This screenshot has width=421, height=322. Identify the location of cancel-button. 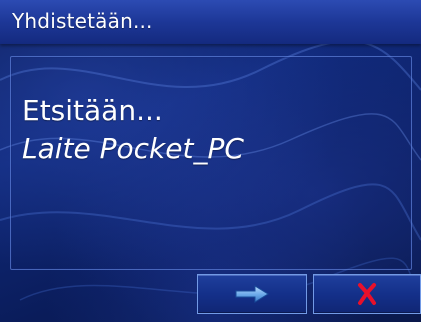
(367, 294).